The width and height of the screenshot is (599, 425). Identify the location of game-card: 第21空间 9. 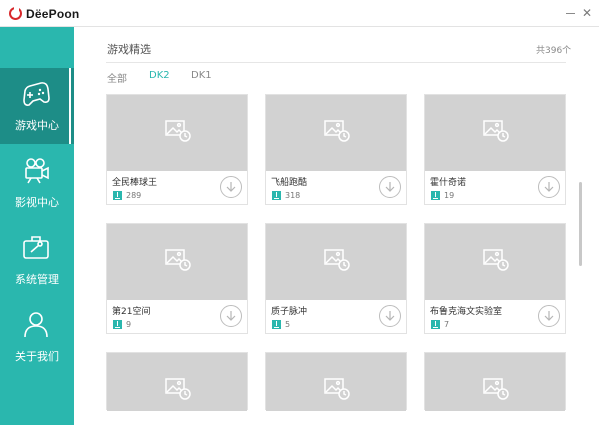
(177, 278).